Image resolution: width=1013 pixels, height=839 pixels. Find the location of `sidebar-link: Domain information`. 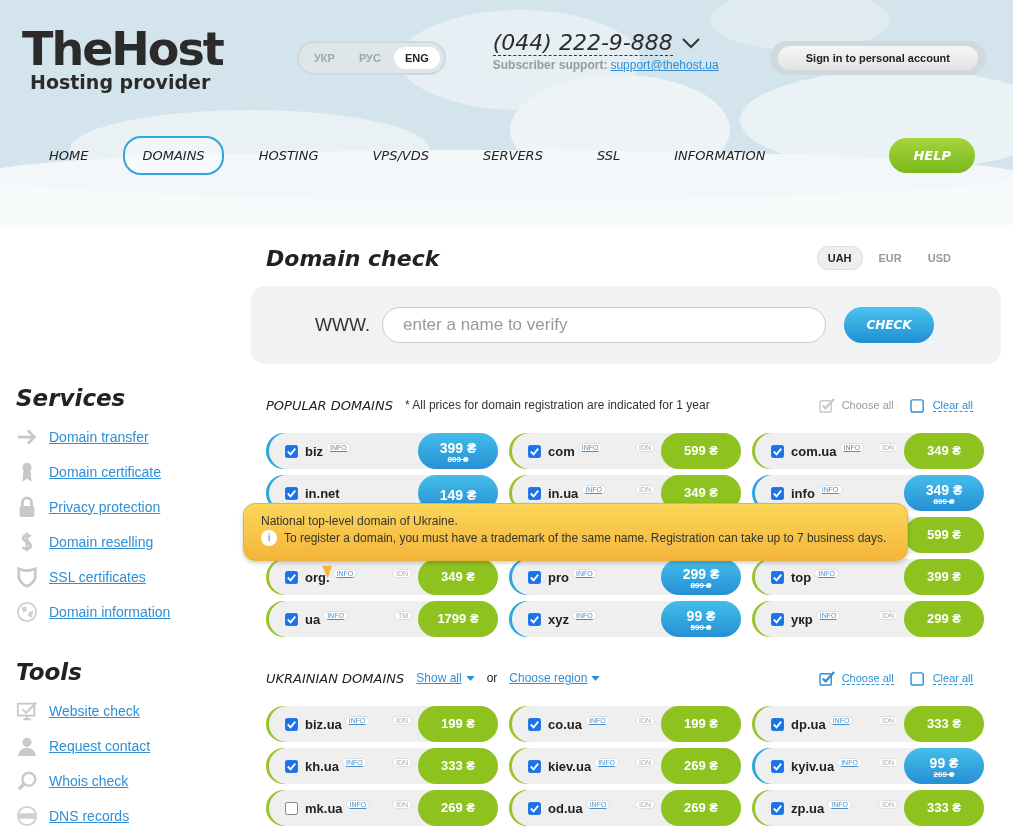

sidebar-link: Domain information is located at coordinates (110, 611).